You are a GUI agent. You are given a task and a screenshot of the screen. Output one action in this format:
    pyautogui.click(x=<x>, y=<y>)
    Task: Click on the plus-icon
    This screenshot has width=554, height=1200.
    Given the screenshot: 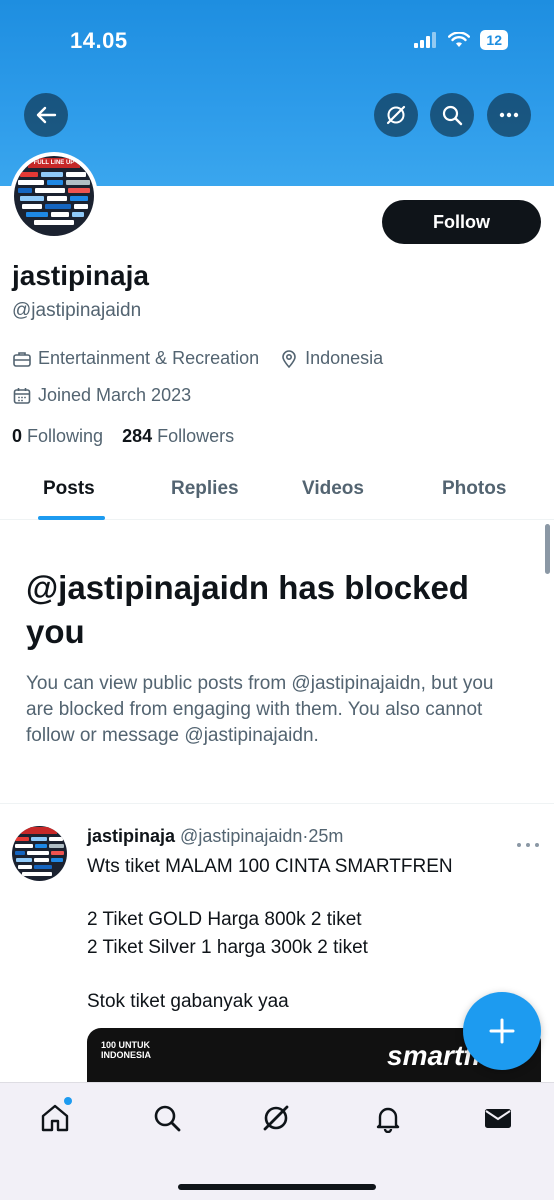 What is the action you would take?
    pyautogui.click(x=502, y=1031)
    